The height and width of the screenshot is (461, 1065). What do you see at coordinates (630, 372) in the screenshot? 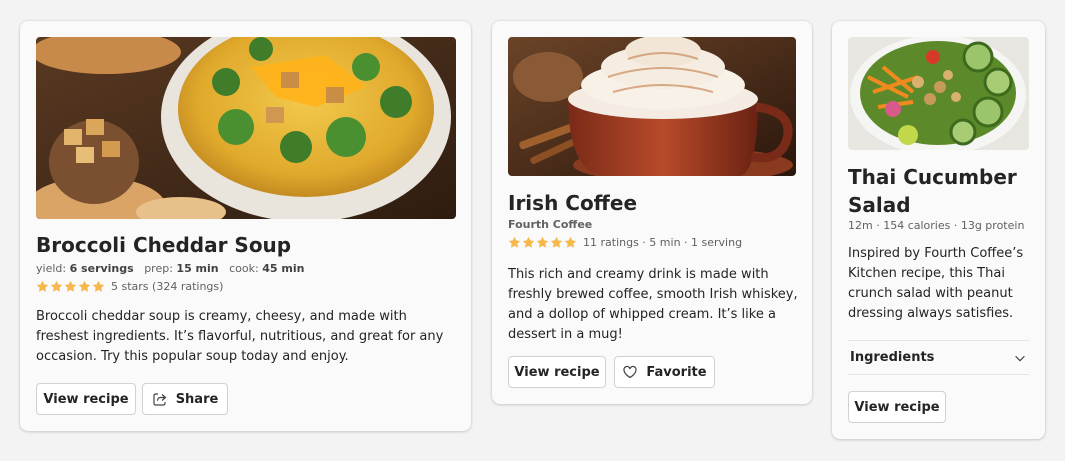
I see `heart-icon` at bounding box center [630, 372].